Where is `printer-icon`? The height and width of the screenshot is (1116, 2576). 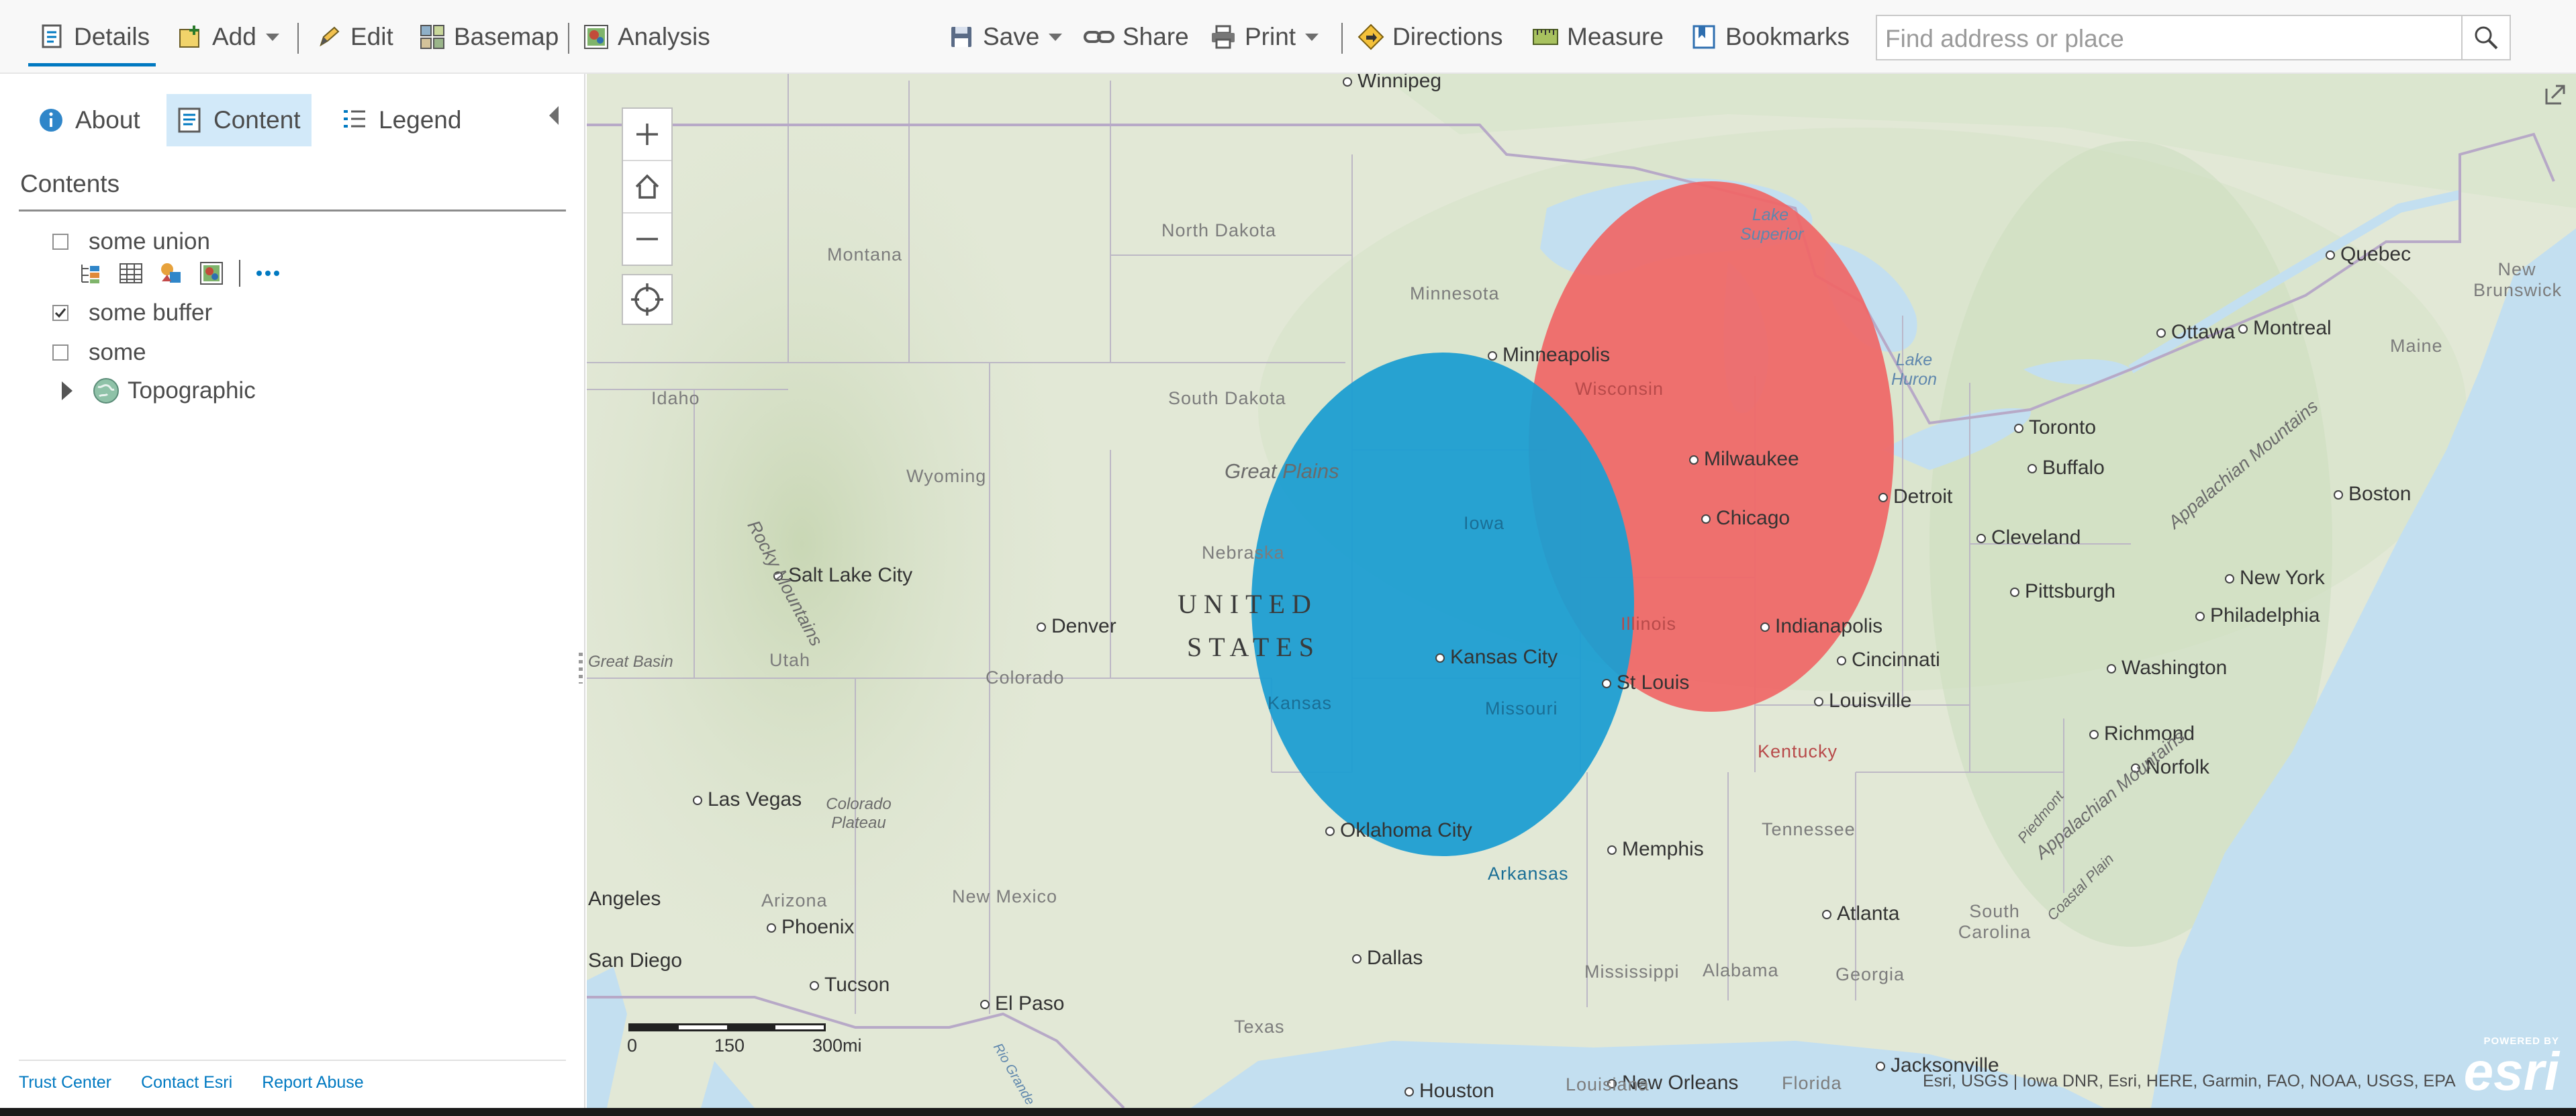
printer-icon is located at coordinates (1223, 37).